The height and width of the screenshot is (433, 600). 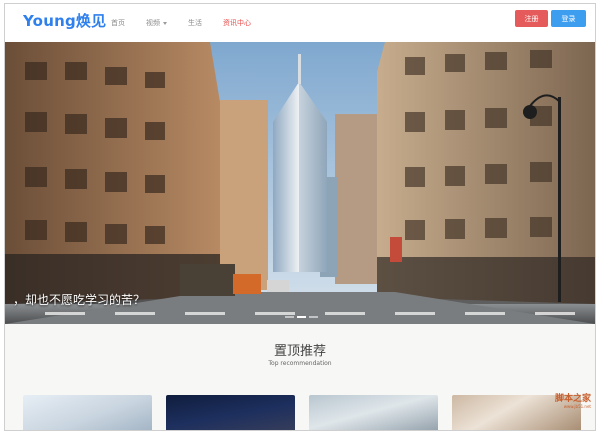 I want to click on nav-item-label: 生活, so click(x=195, y=23).